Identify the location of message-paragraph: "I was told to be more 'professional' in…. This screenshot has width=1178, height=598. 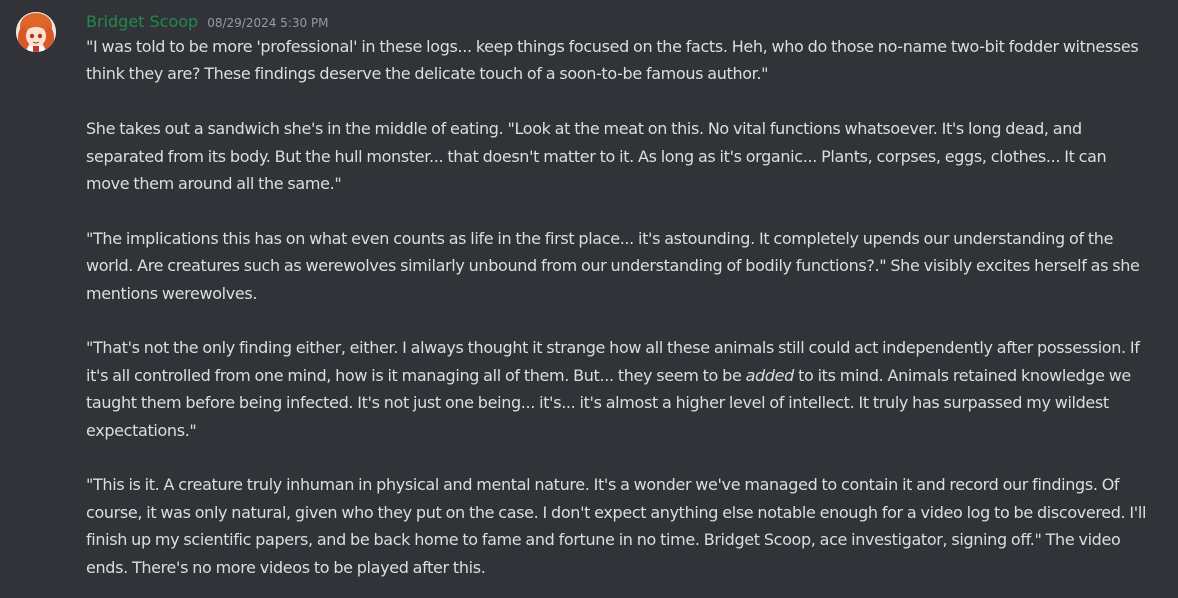
(612, 60).